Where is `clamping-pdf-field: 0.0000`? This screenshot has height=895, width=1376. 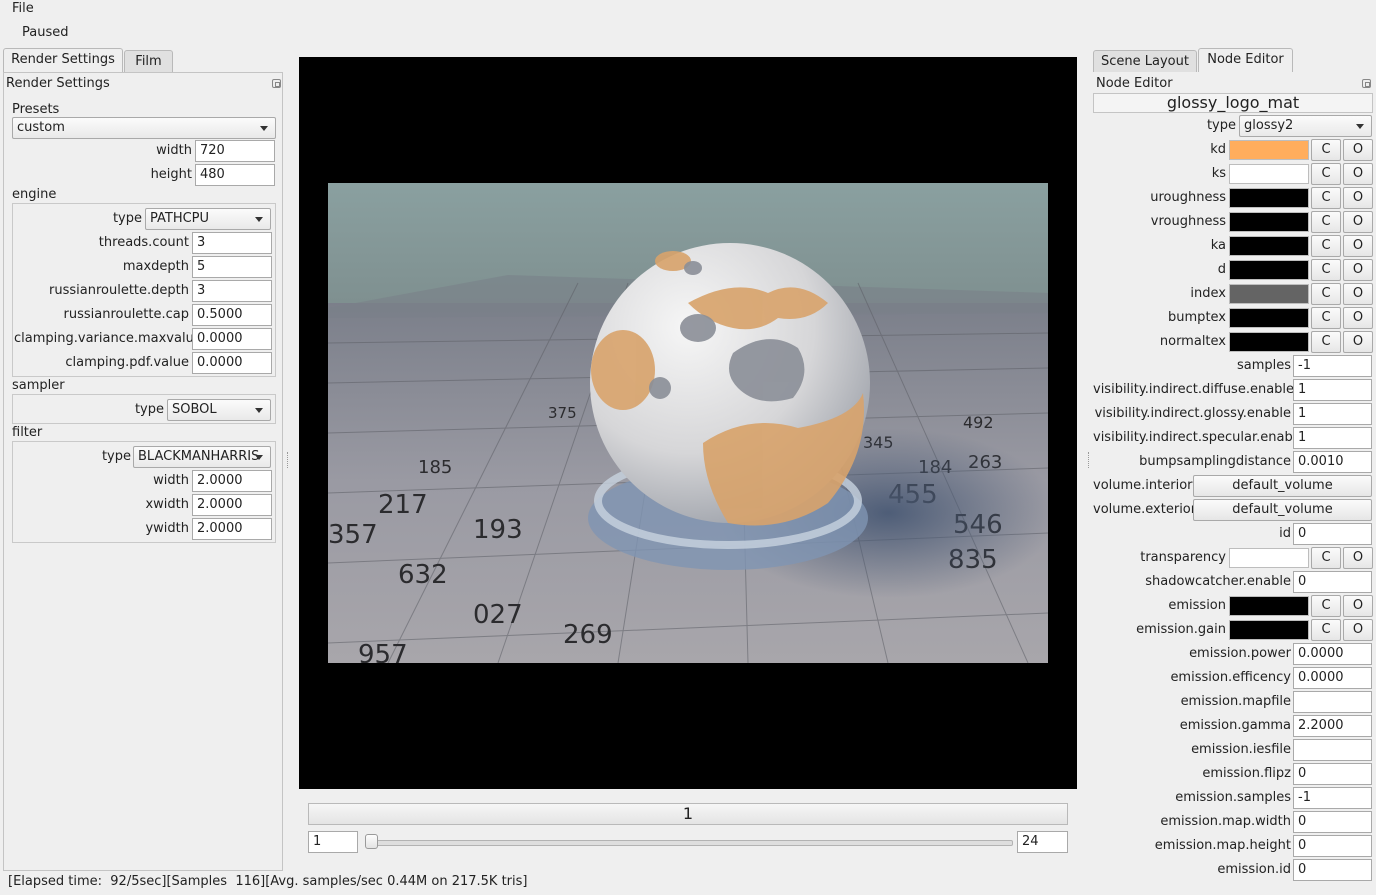
clamping-pdf-field: 0.0000 is located at coordinates (232, 363).